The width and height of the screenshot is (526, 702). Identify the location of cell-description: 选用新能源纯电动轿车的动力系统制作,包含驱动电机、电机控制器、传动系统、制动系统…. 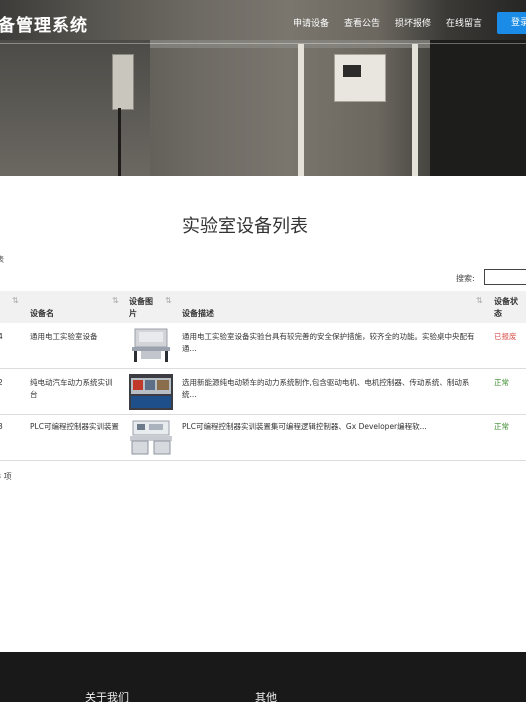
(326, 388).